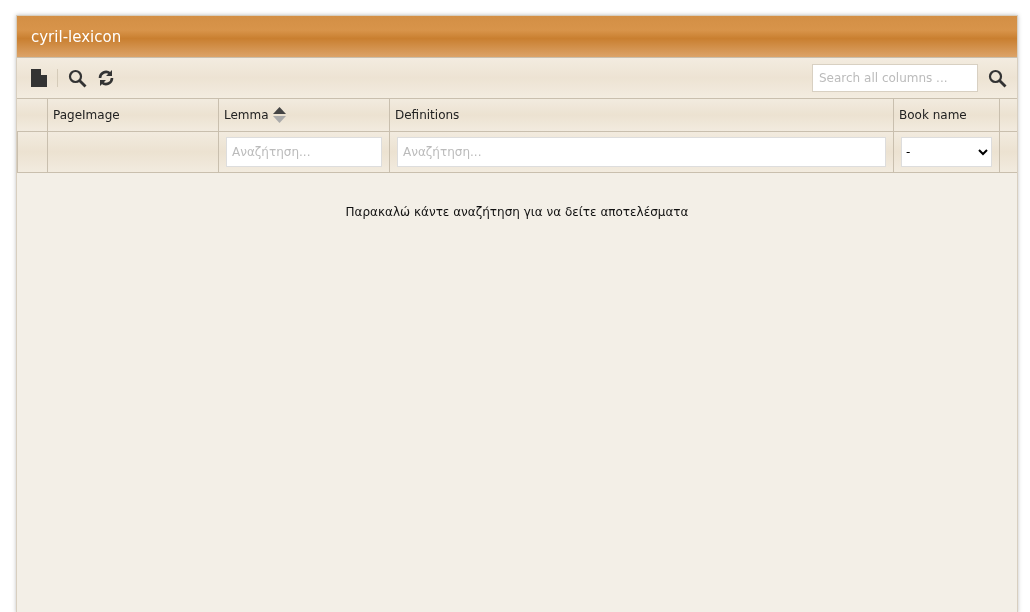 The height and width of the screenshot is (612, 1030). Describe the element at coordinates (517, 36) in the screenshot. I see `window-title: cyril-lexicon` at that location.